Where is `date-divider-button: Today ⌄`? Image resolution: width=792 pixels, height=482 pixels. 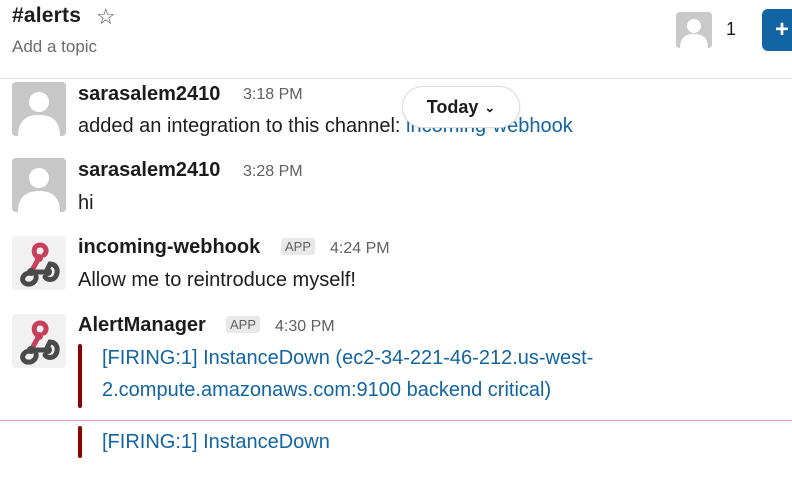
date-divider-button: Today ⌄ is located at coordinates (461, 107).